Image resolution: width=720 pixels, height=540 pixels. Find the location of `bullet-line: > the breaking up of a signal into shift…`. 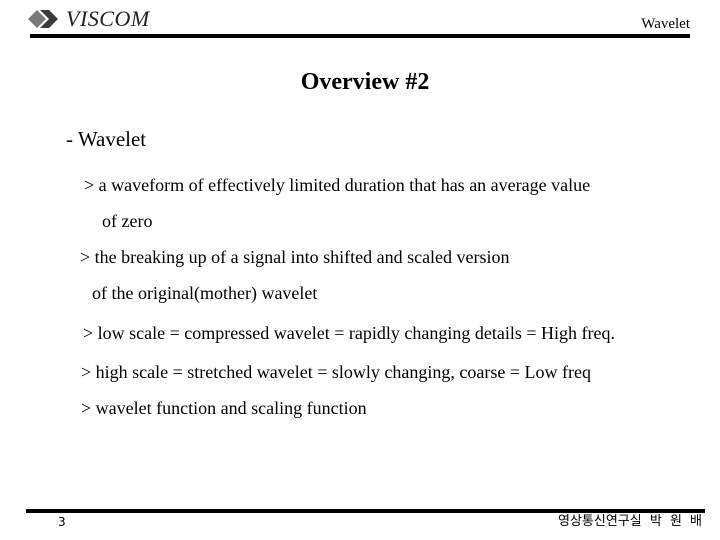

bullet-line: > the breaking up of a signal into shift… is located at coordinates (295, 257).